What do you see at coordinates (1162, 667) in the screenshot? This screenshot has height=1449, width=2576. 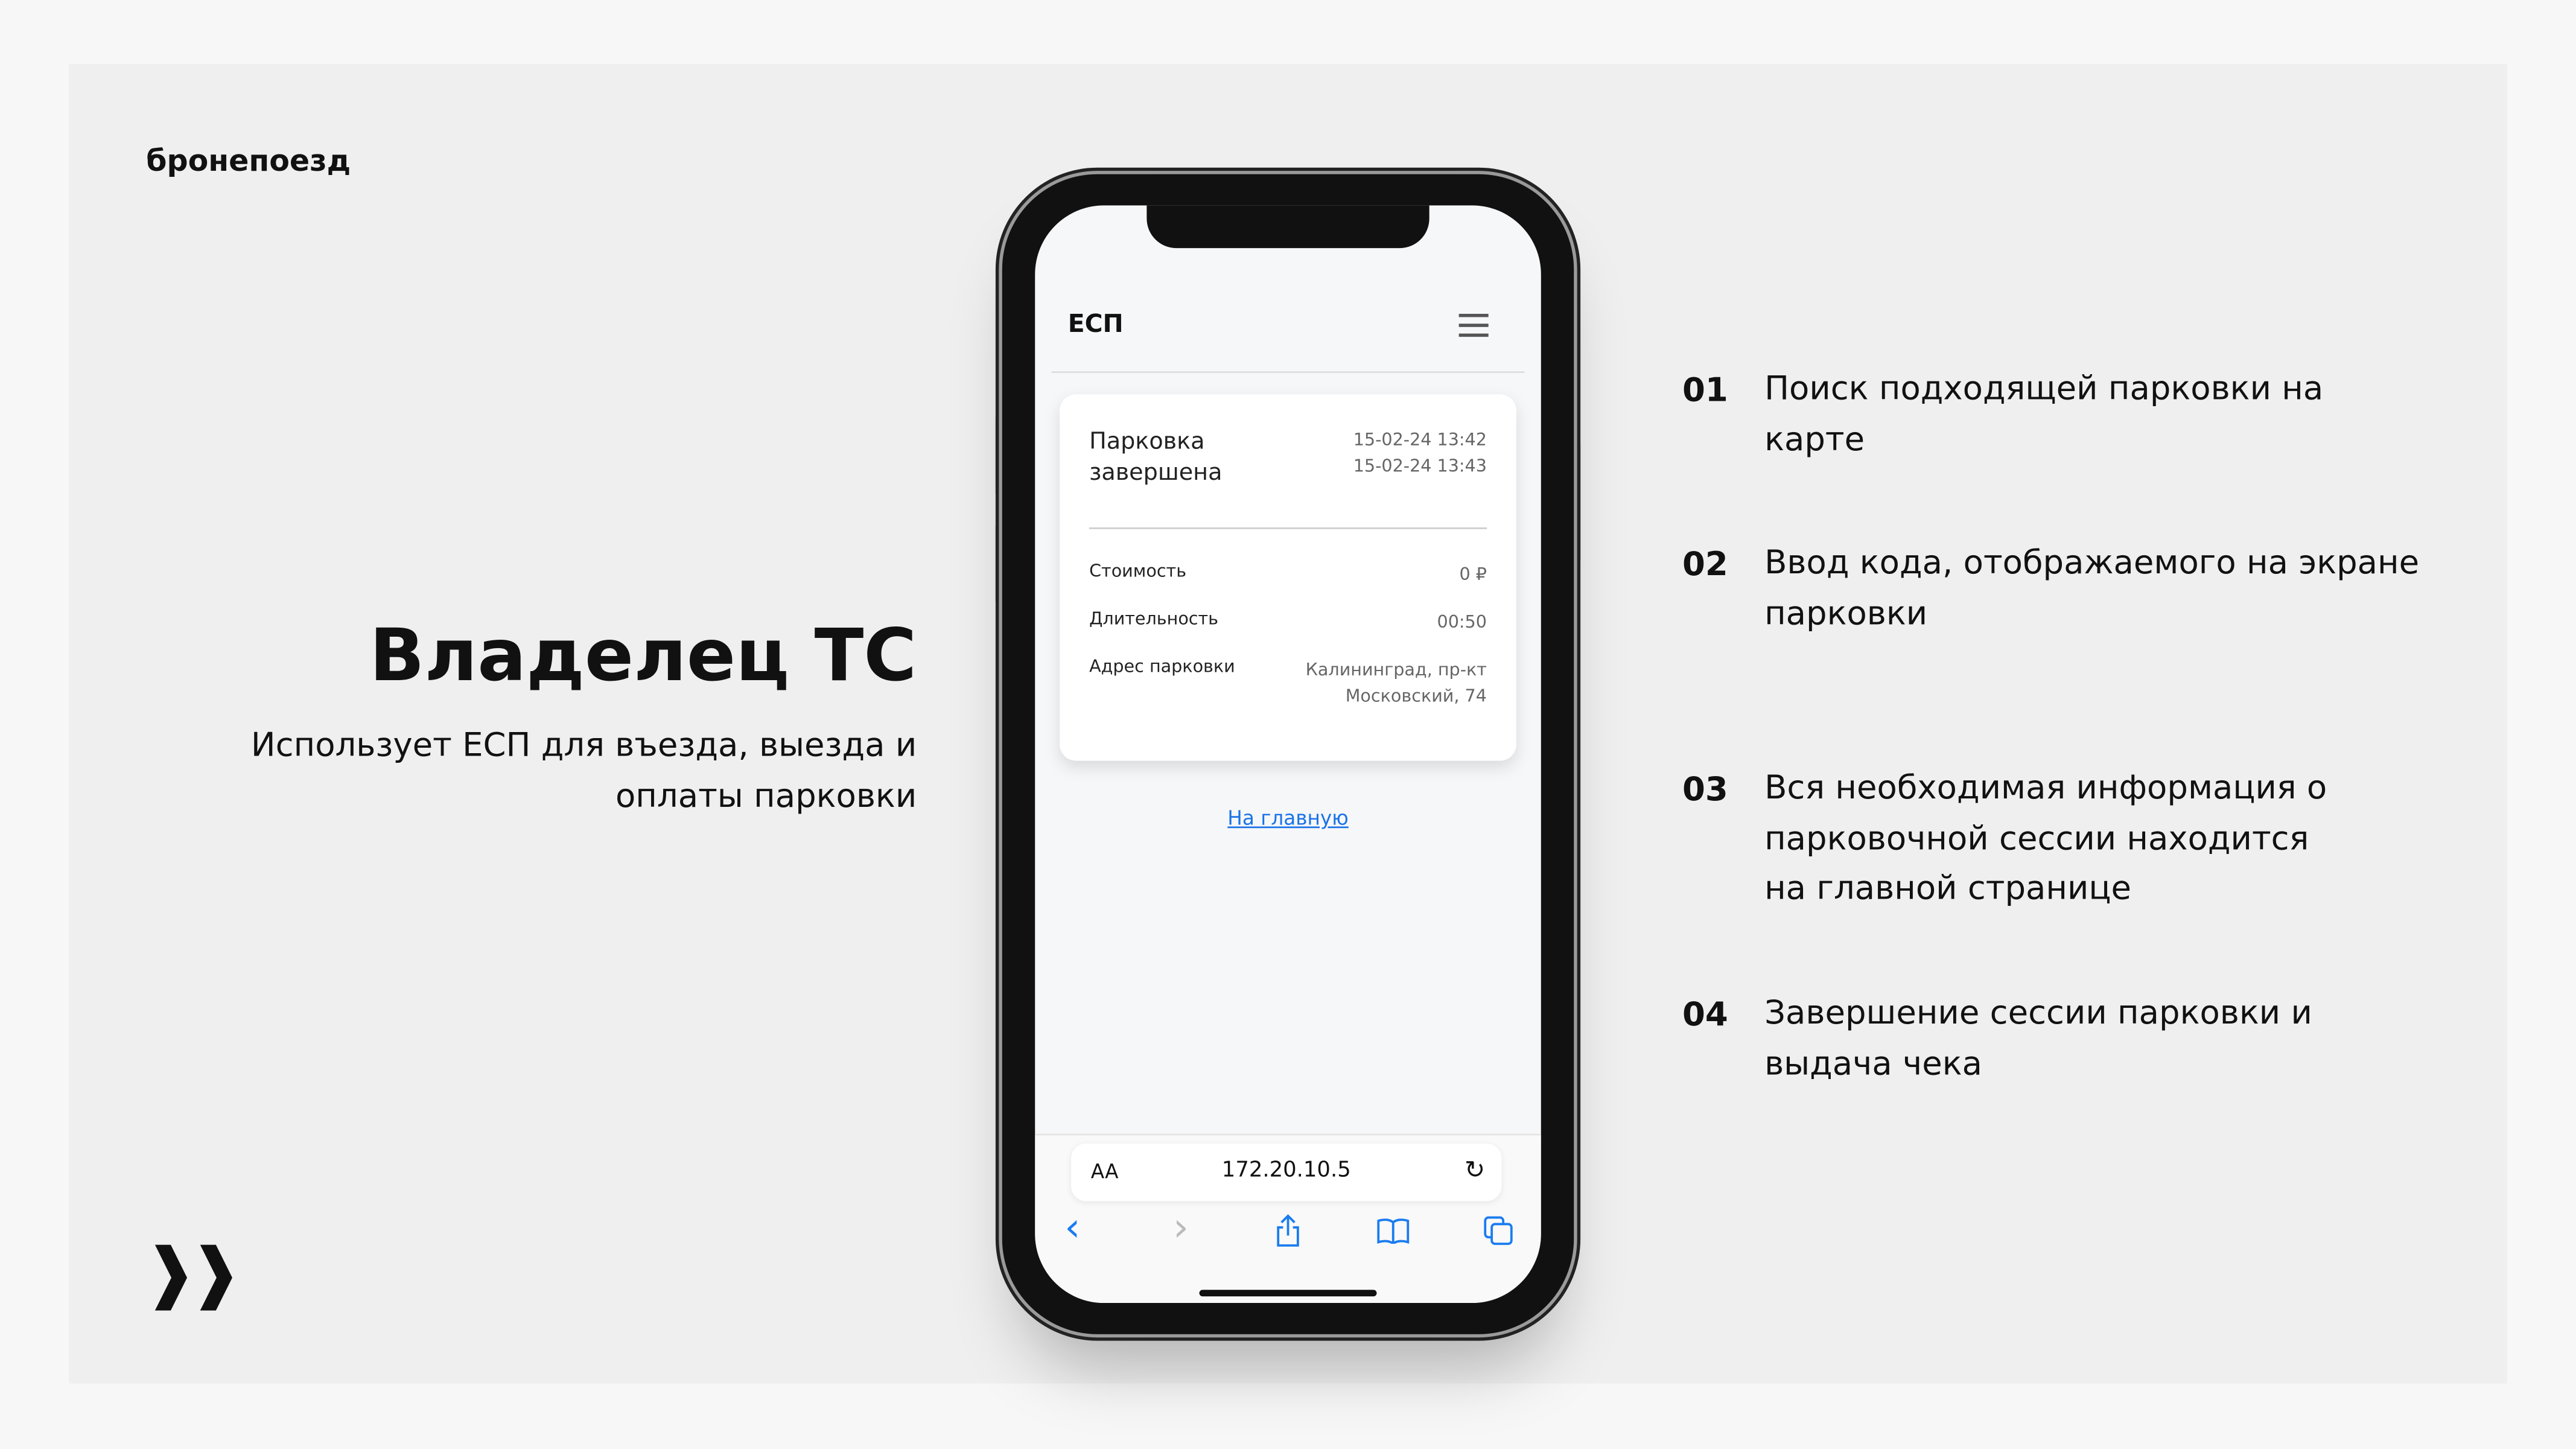 I see `address-label: Адрес парковки` at bounding box center [1162, 667].